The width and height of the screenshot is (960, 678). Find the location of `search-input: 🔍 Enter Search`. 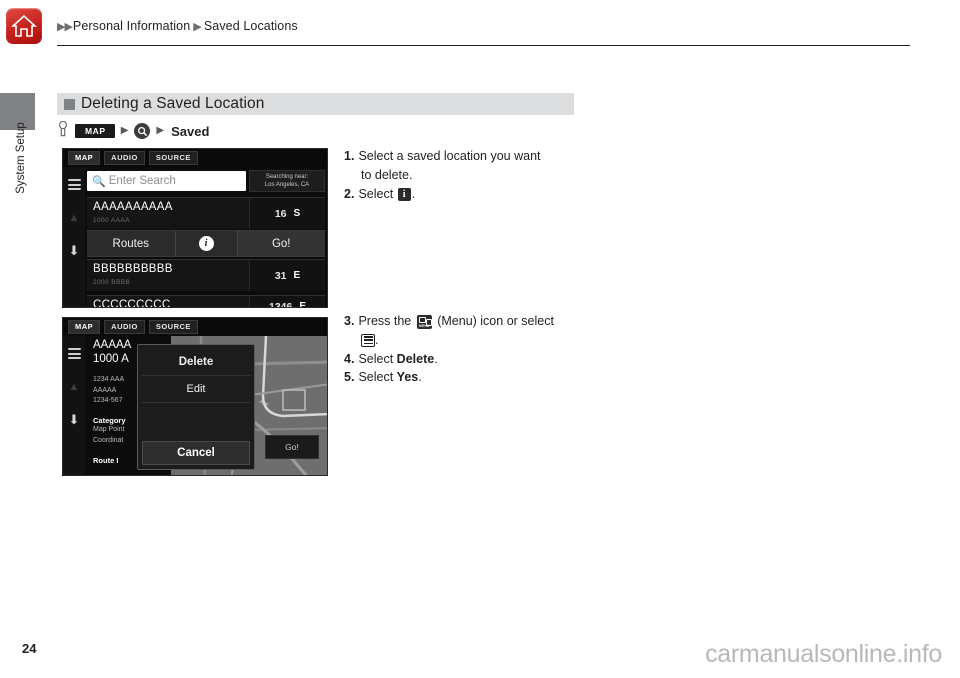

search-input: 🔍 Enter Search is located at coordinates (166, 181).